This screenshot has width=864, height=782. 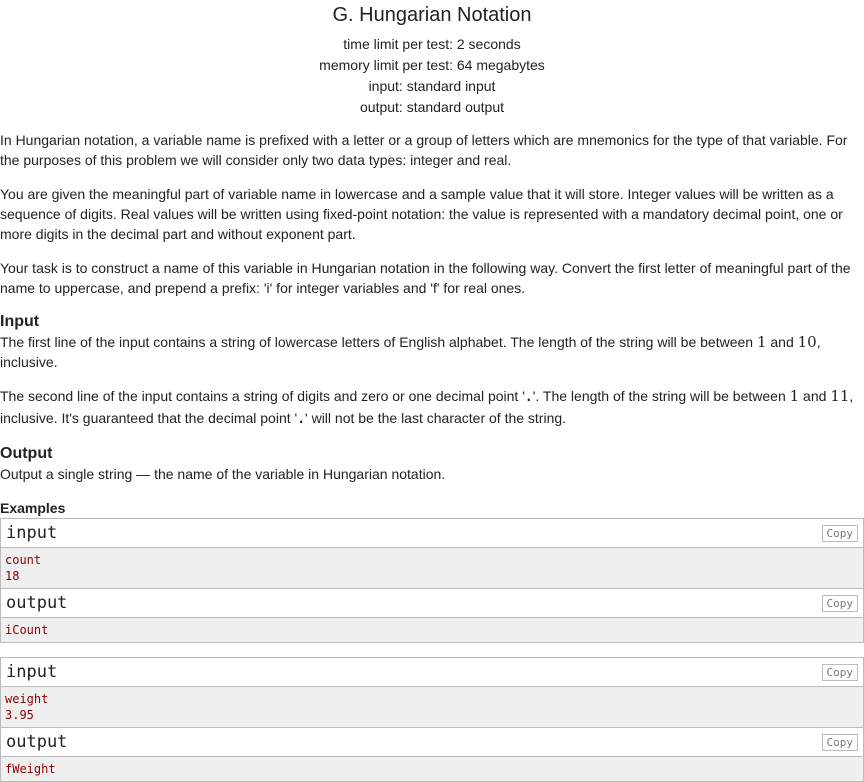 What do you see at coordinates (432, 707) in the screenshot?
I see `example-2-input: weight 3.95` at bounding box center [432, 707].